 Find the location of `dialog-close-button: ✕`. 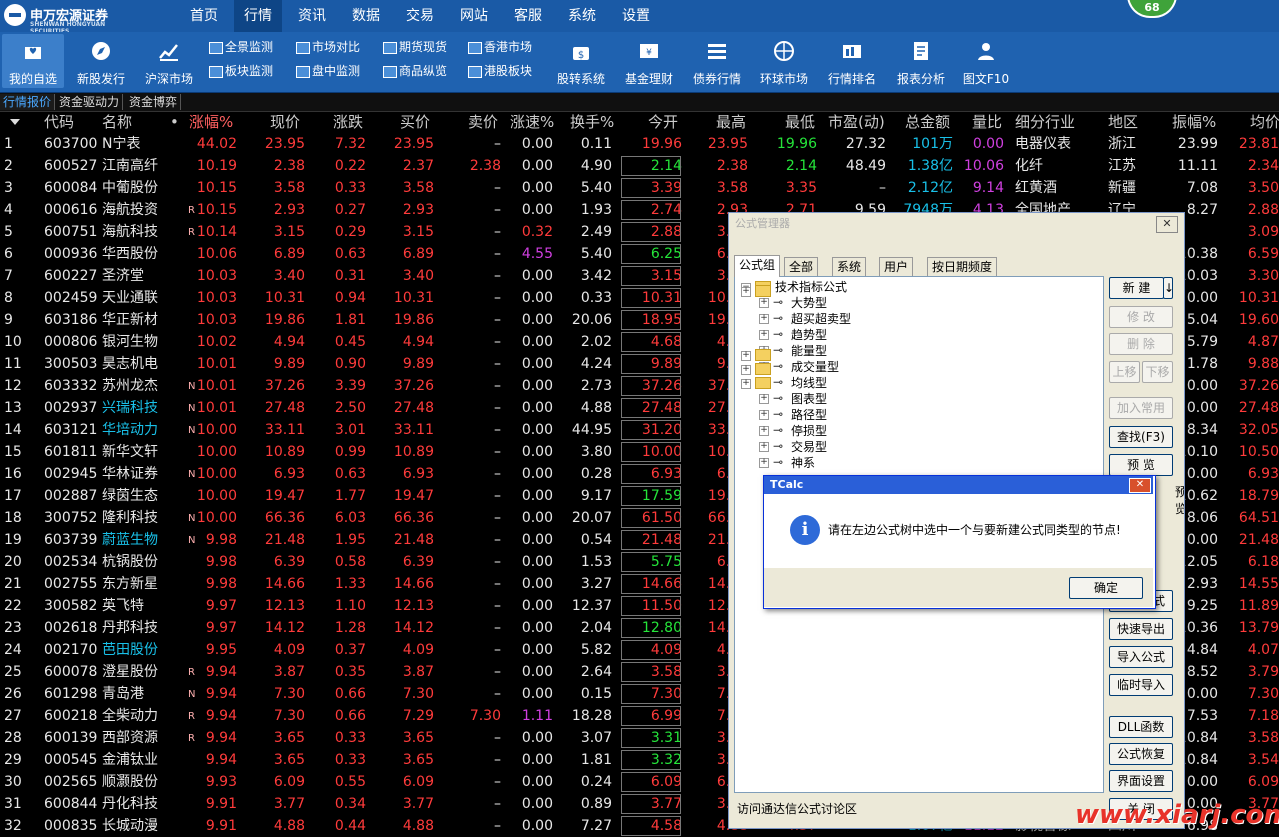

dialog-close-button: ✕ is located at coordinates (1167, 224).